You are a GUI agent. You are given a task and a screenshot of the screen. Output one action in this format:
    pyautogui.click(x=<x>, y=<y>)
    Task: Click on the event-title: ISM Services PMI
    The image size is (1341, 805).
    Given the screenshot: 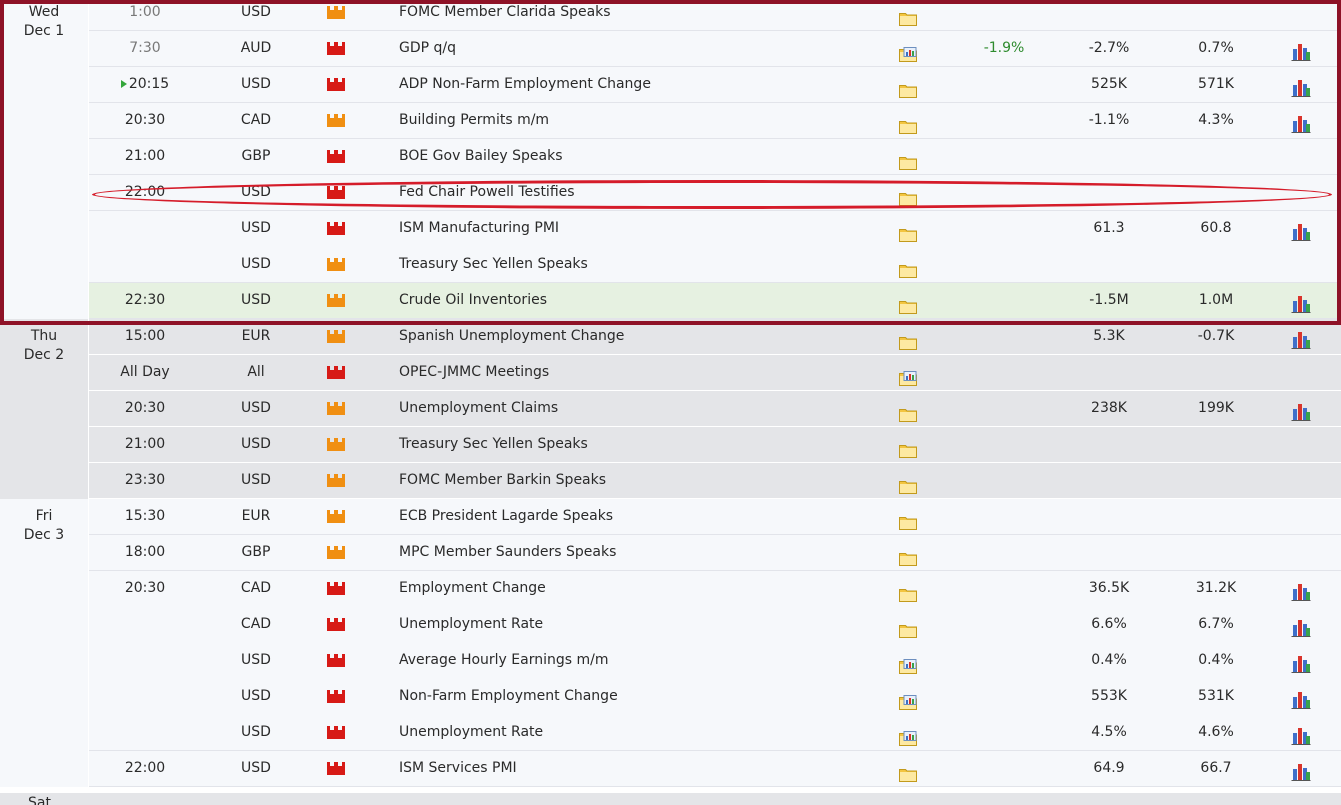 What is the action you would take?
    pyautogui.click(x=458, y=768)
    